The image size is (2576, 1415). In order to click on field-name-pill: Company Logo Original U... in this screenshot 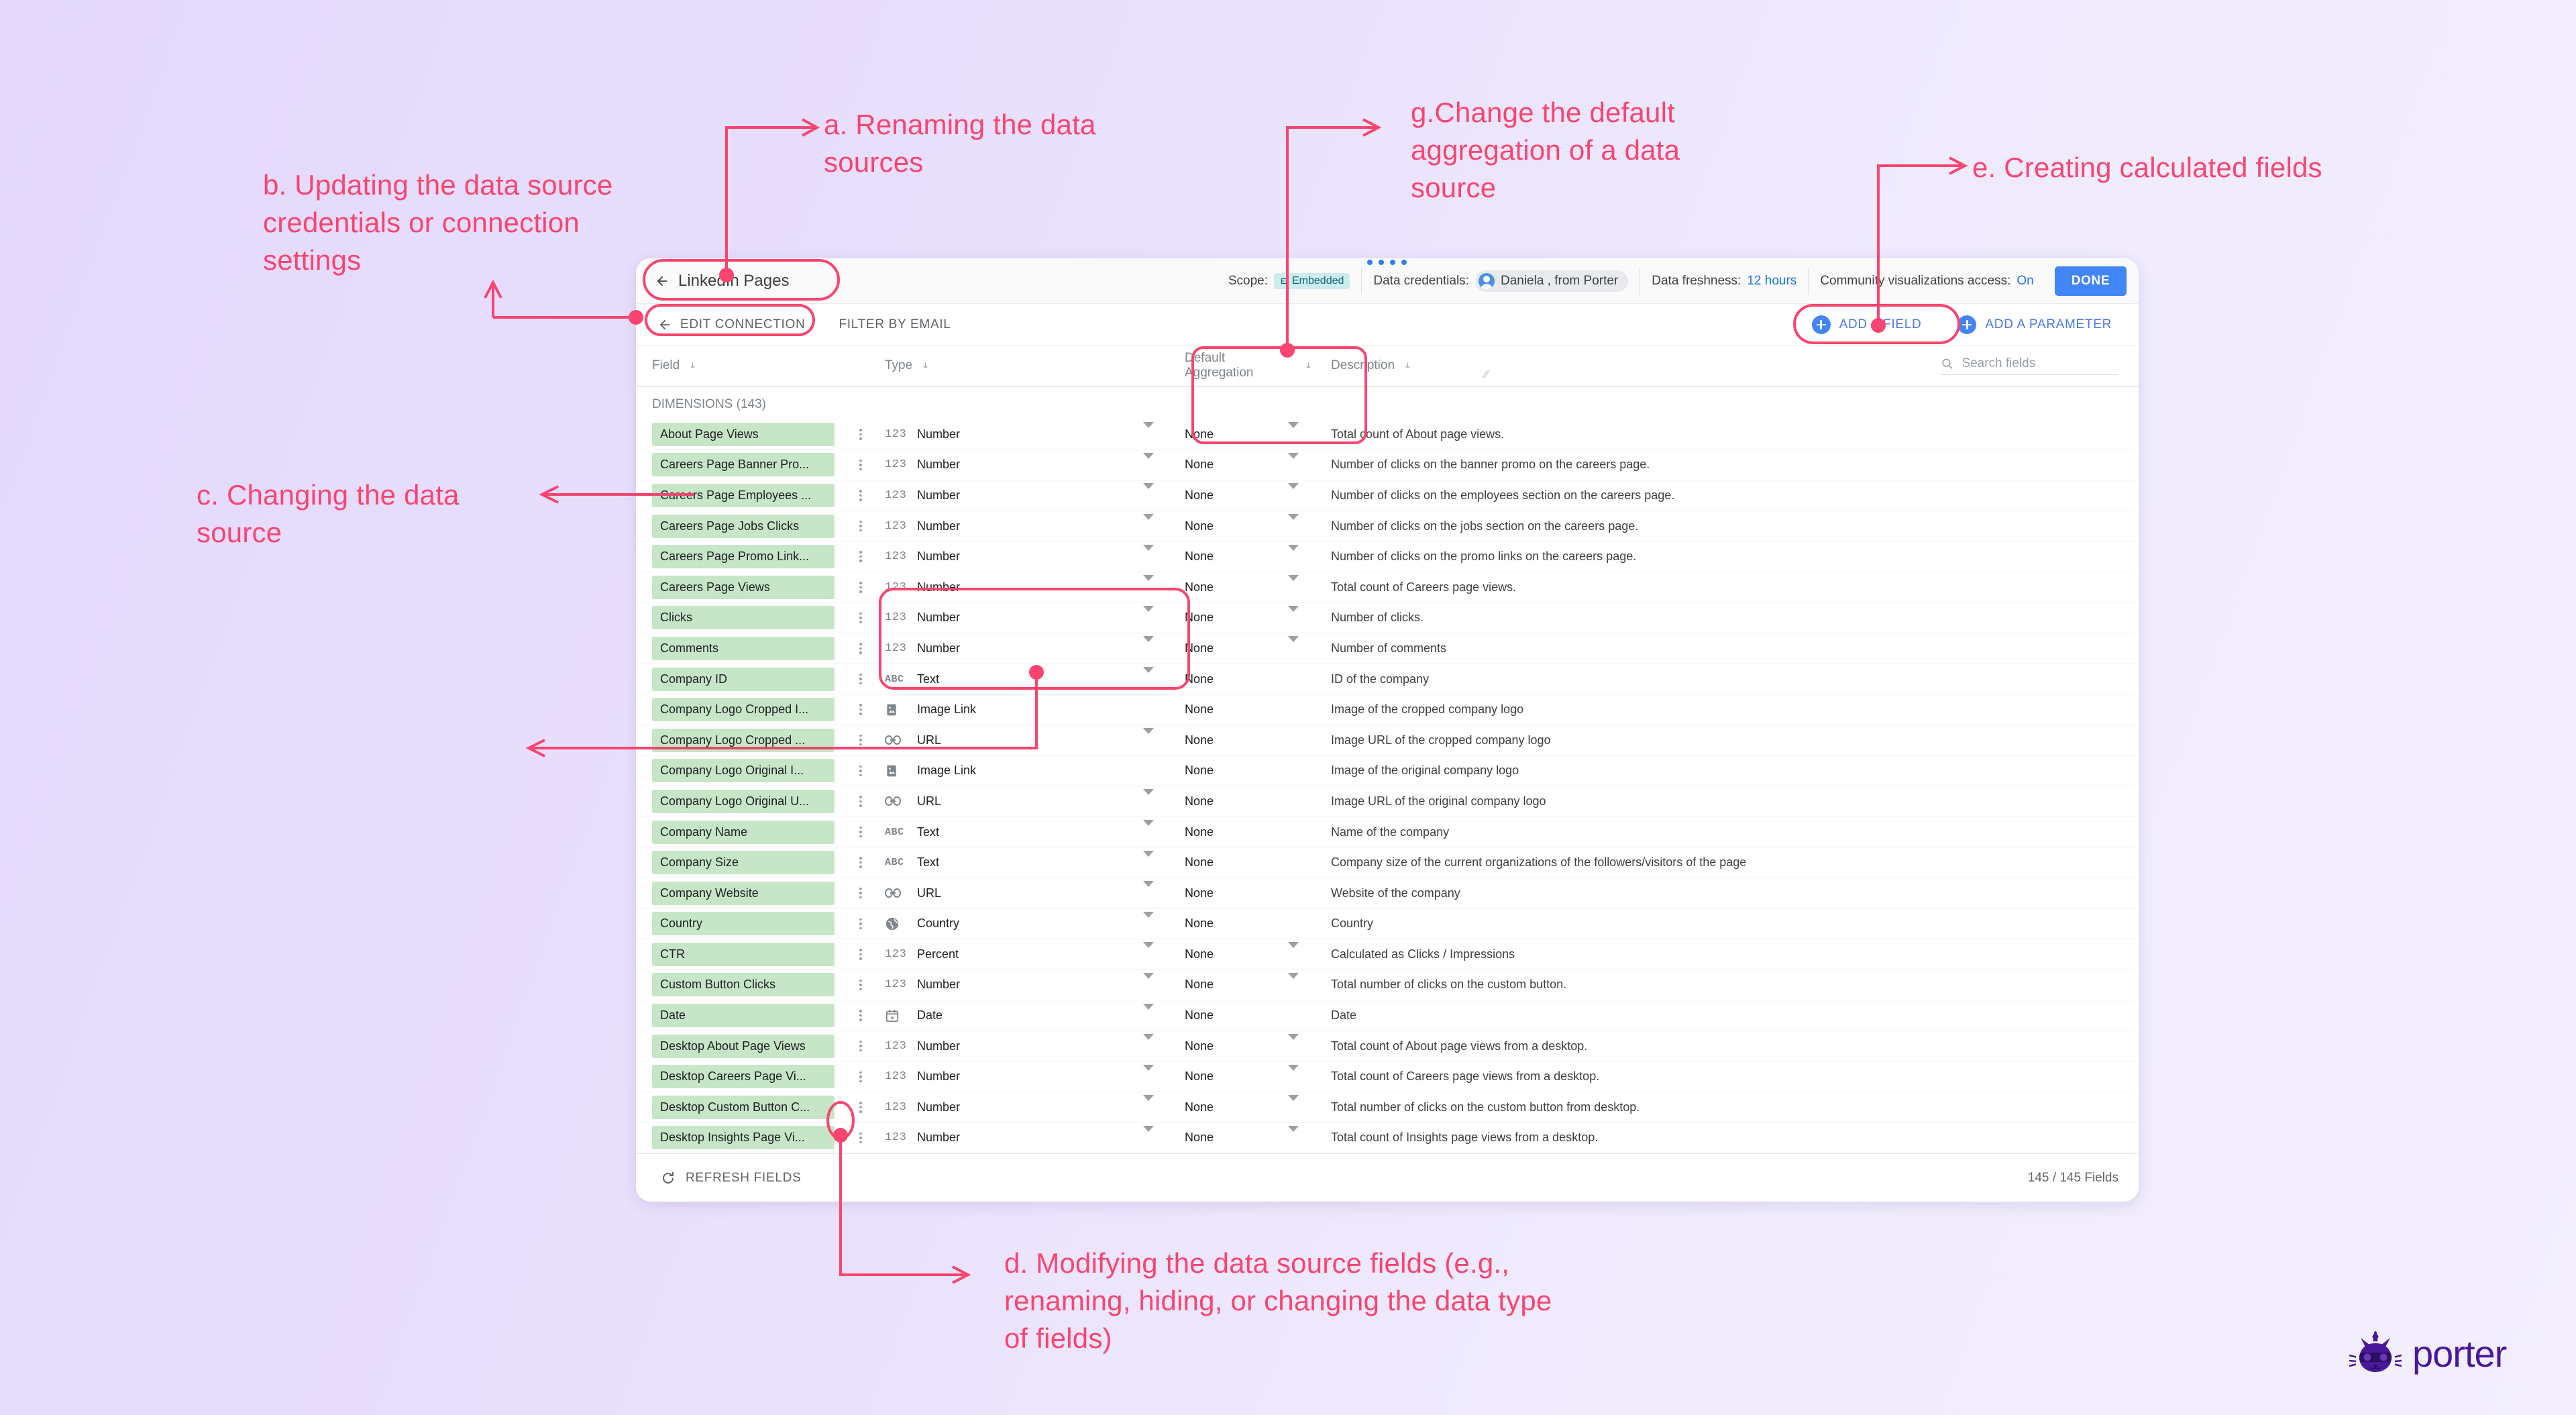, I will do `click(743, 801)`.